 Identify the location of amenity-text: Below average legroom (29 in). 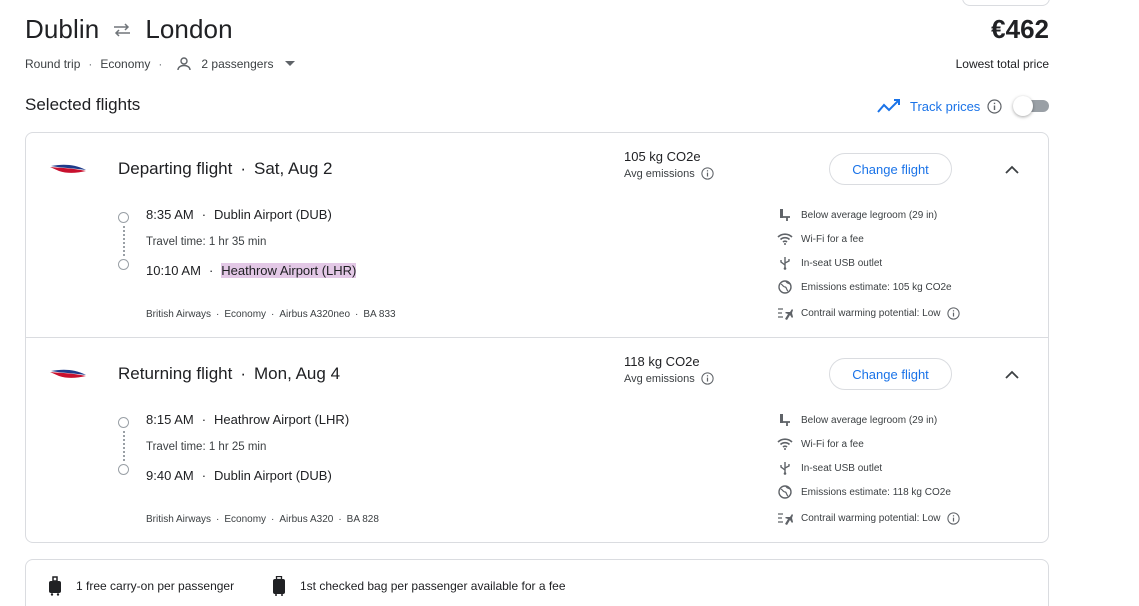
(869, 420).